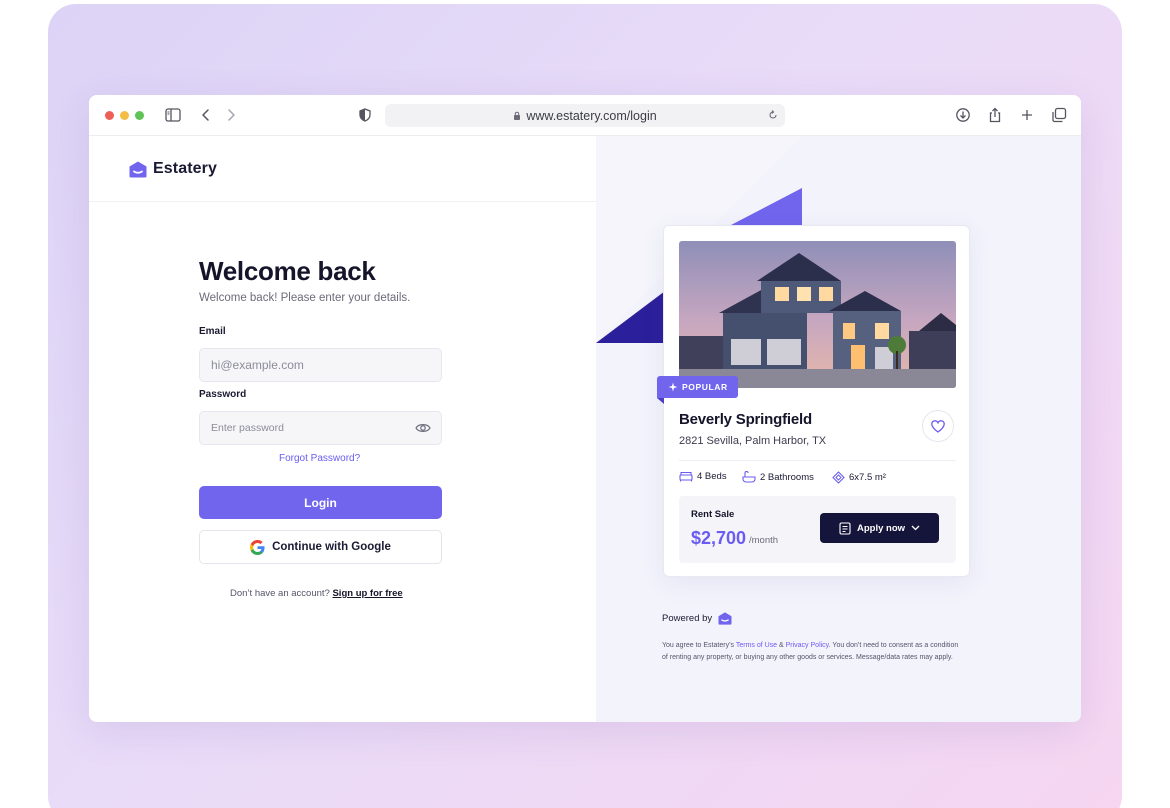 The height and width of the screenshot is (808, 1170). Describe the element at coordinates (713, 514) in the screenshot. I see `rent-label: Rent Sale` at that location.